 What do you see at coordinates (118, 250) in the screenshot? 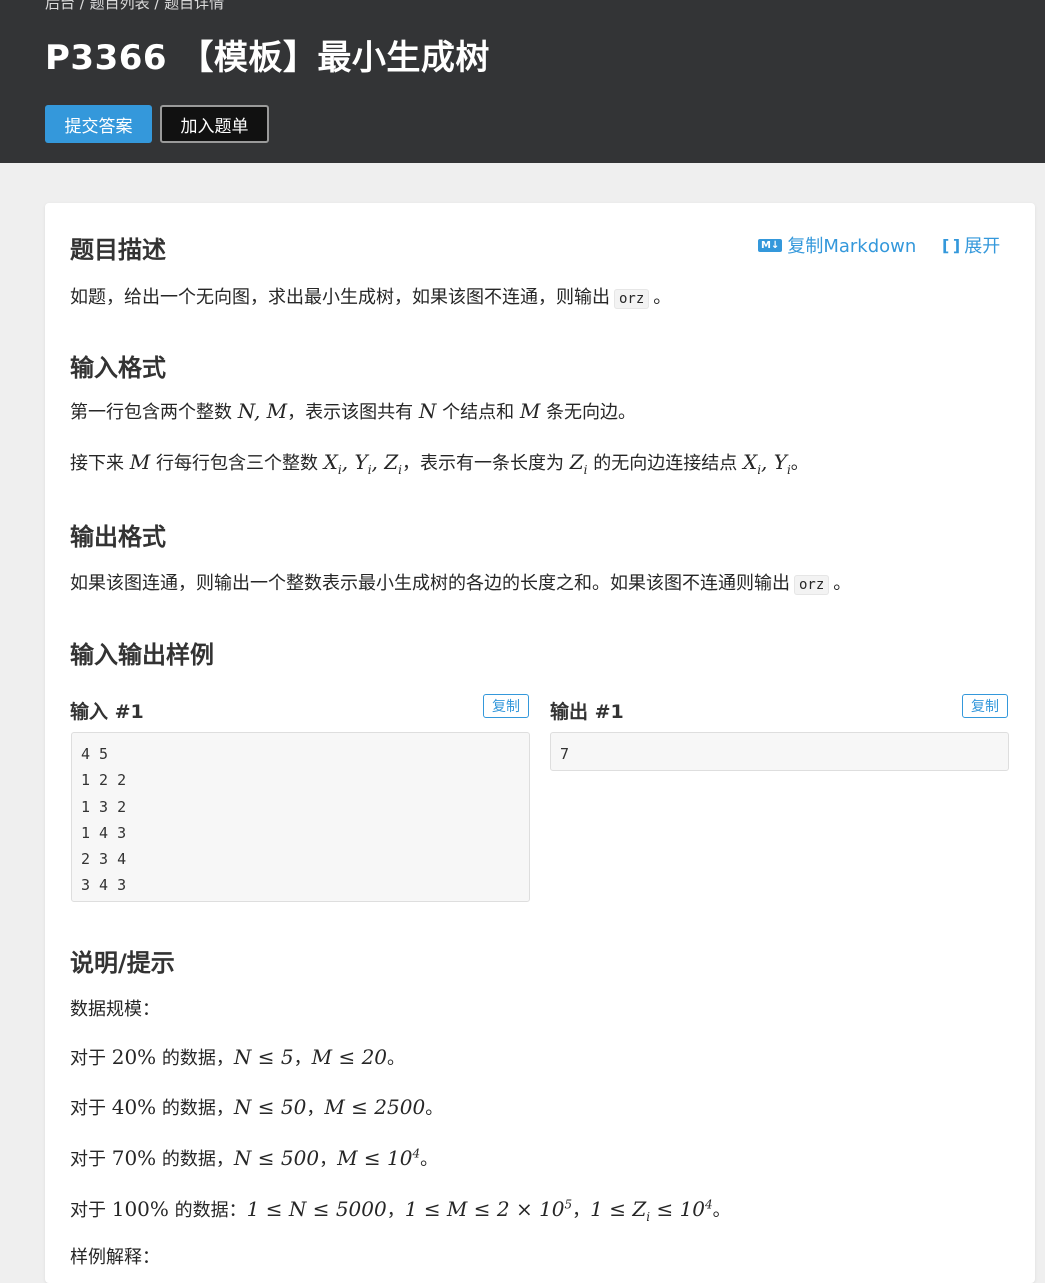
I see `description-heading: 题目描述` at bounding box center [118, 250].